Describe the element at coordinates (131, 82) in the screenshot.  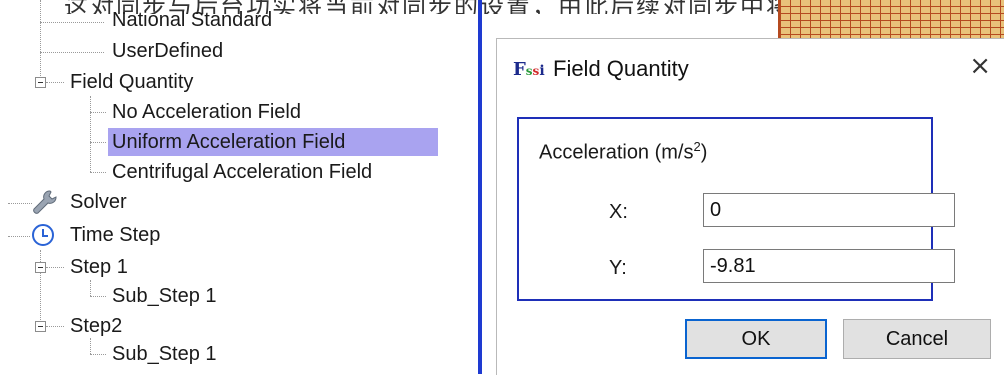
I see `tree-item-field-quantity: Field Quantity` at that location.